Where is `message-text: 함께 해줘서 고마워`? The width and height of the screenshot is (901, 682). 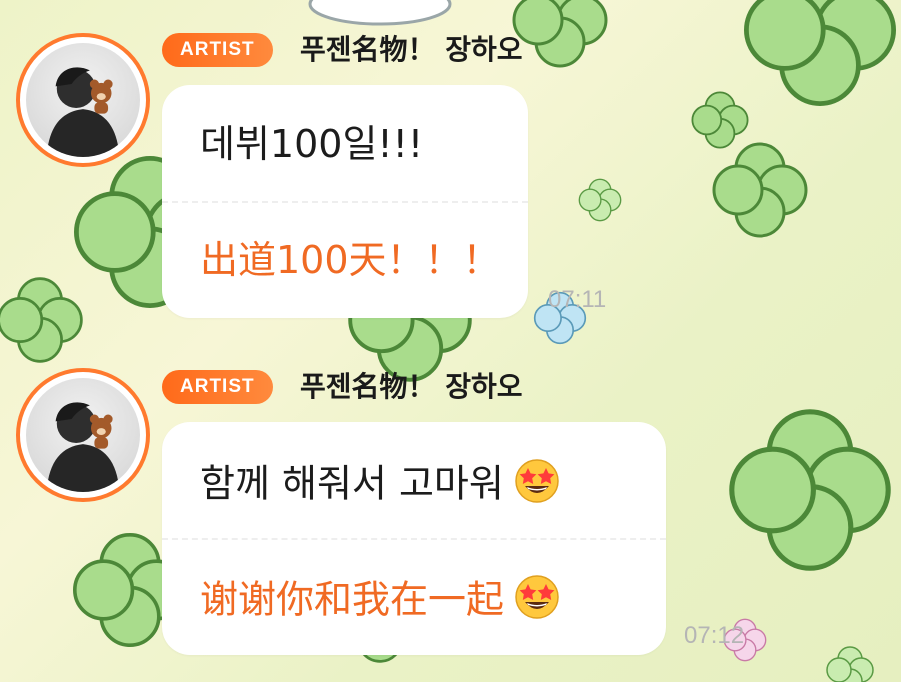
message-text: 함께 해줘서 고마워 is located at coordinates (352, 483).